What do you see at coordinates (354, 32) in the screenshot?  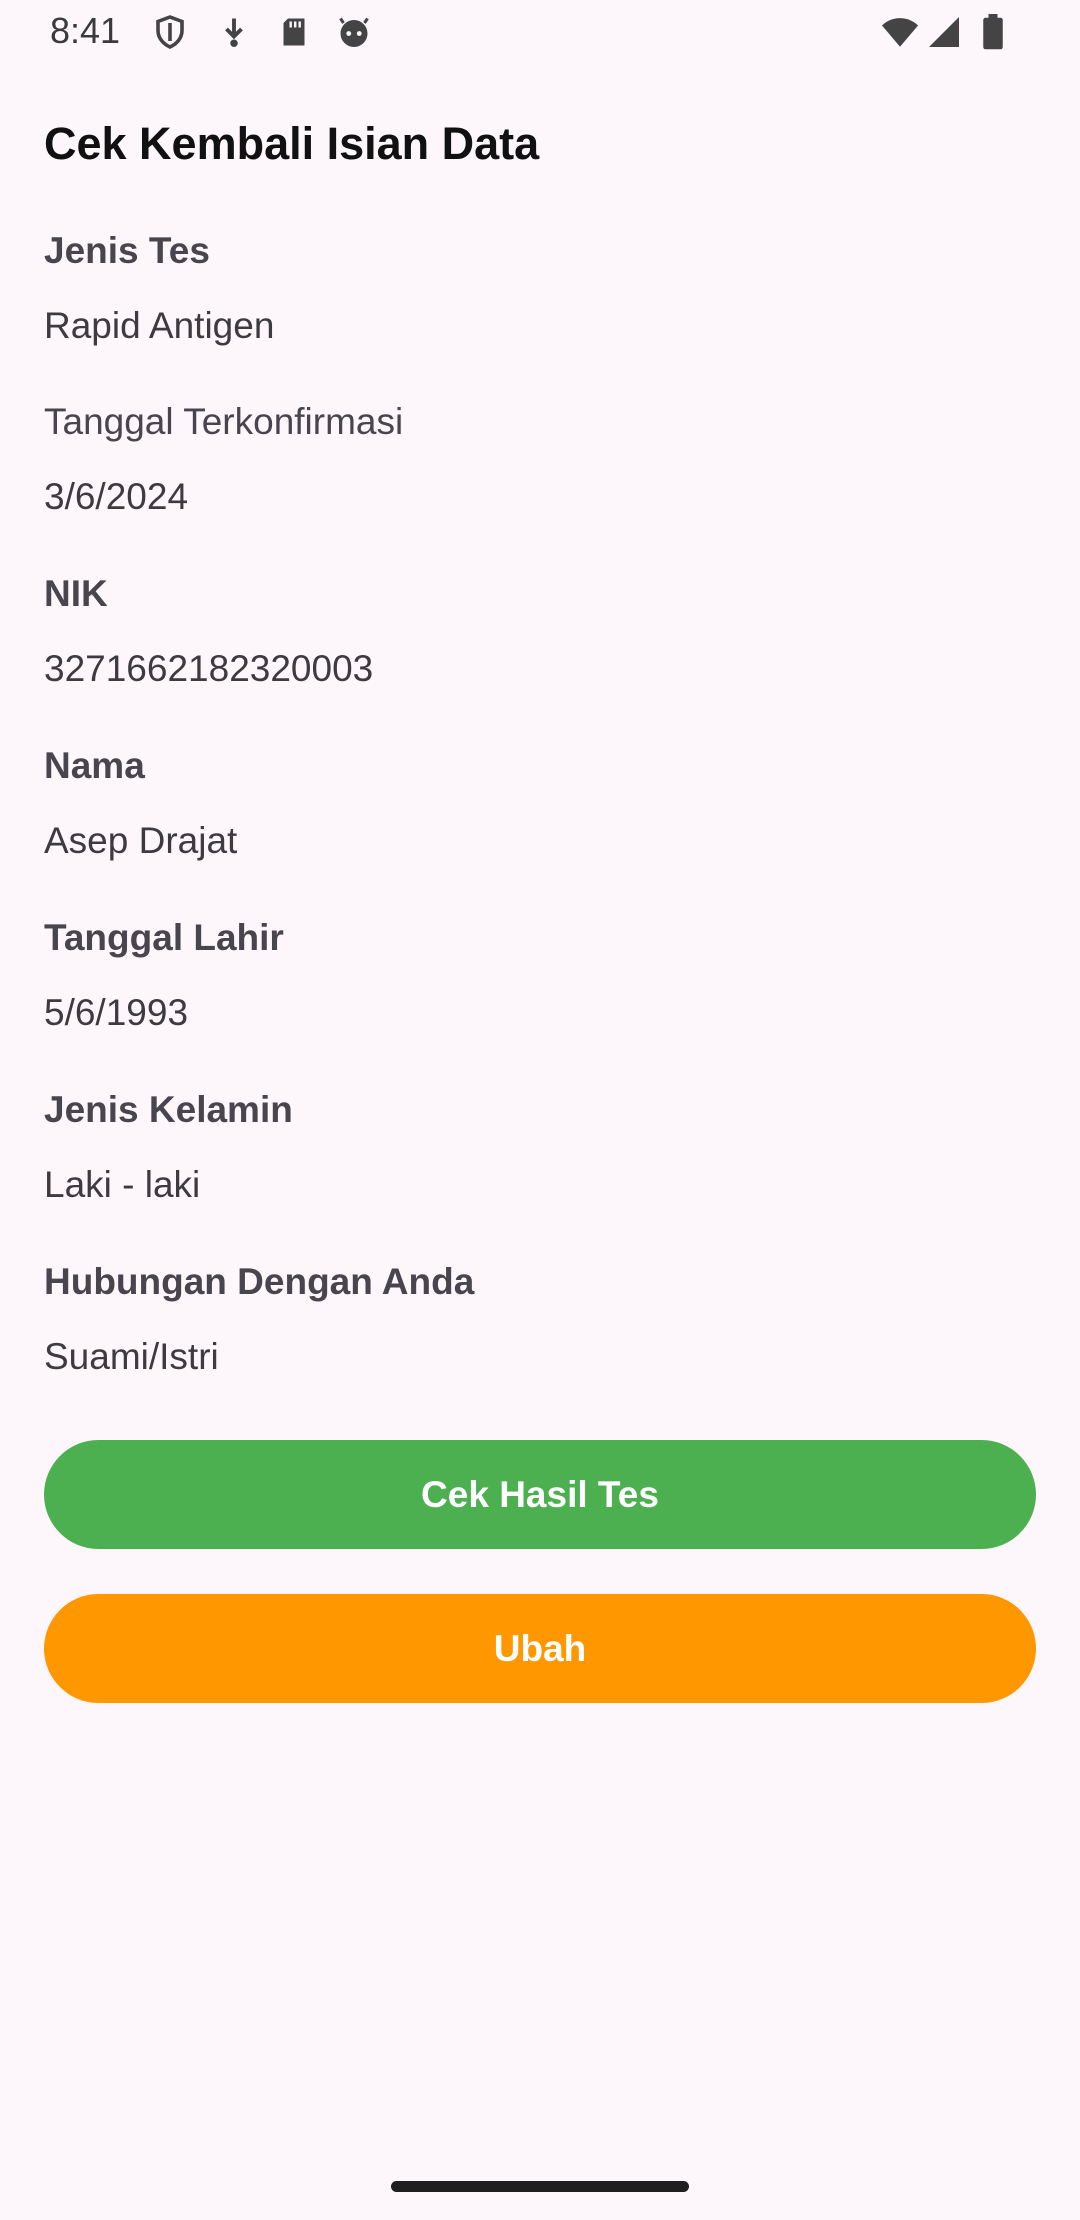 I see `android-face-icon` at bounding box center [354, 32].